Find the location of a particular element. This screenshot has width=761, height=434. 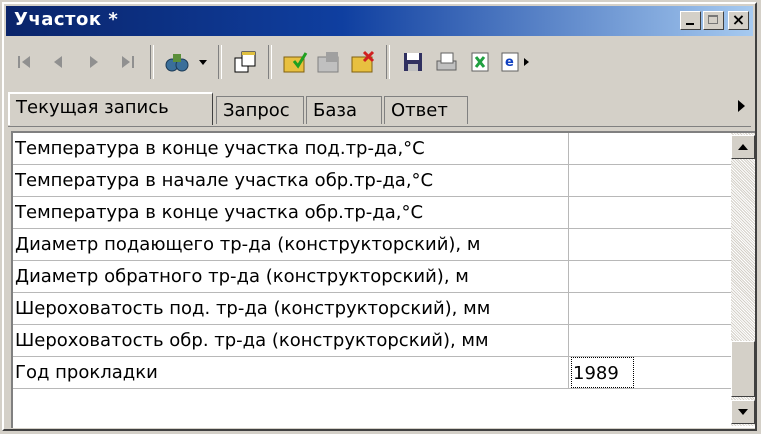

field-label: Год прокладки is located at coordinates (292, 372).